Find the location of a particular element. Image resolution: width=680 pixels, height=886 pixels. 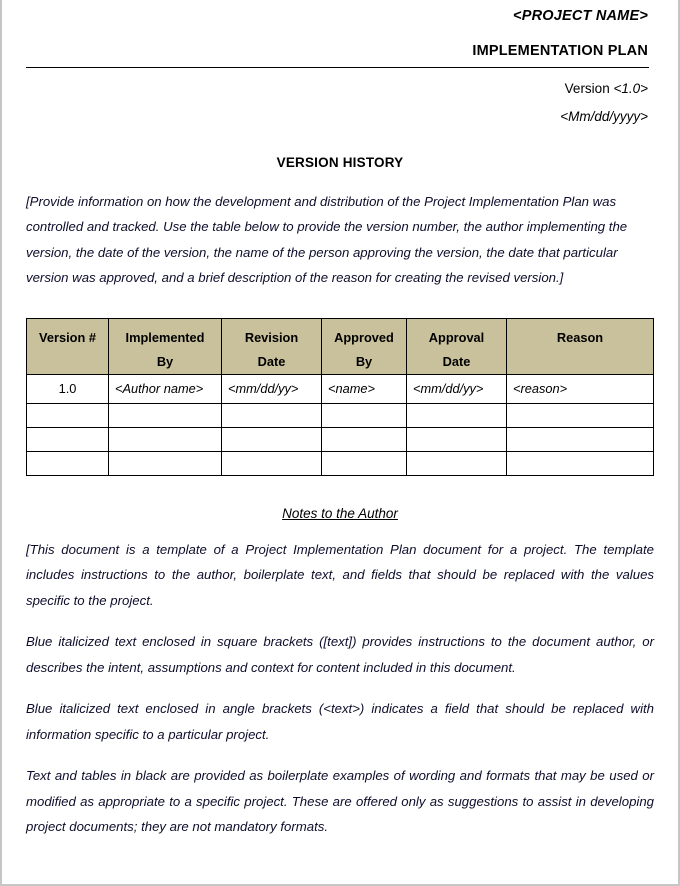

column-header-version: Version # is located at coordinates (67, 346).